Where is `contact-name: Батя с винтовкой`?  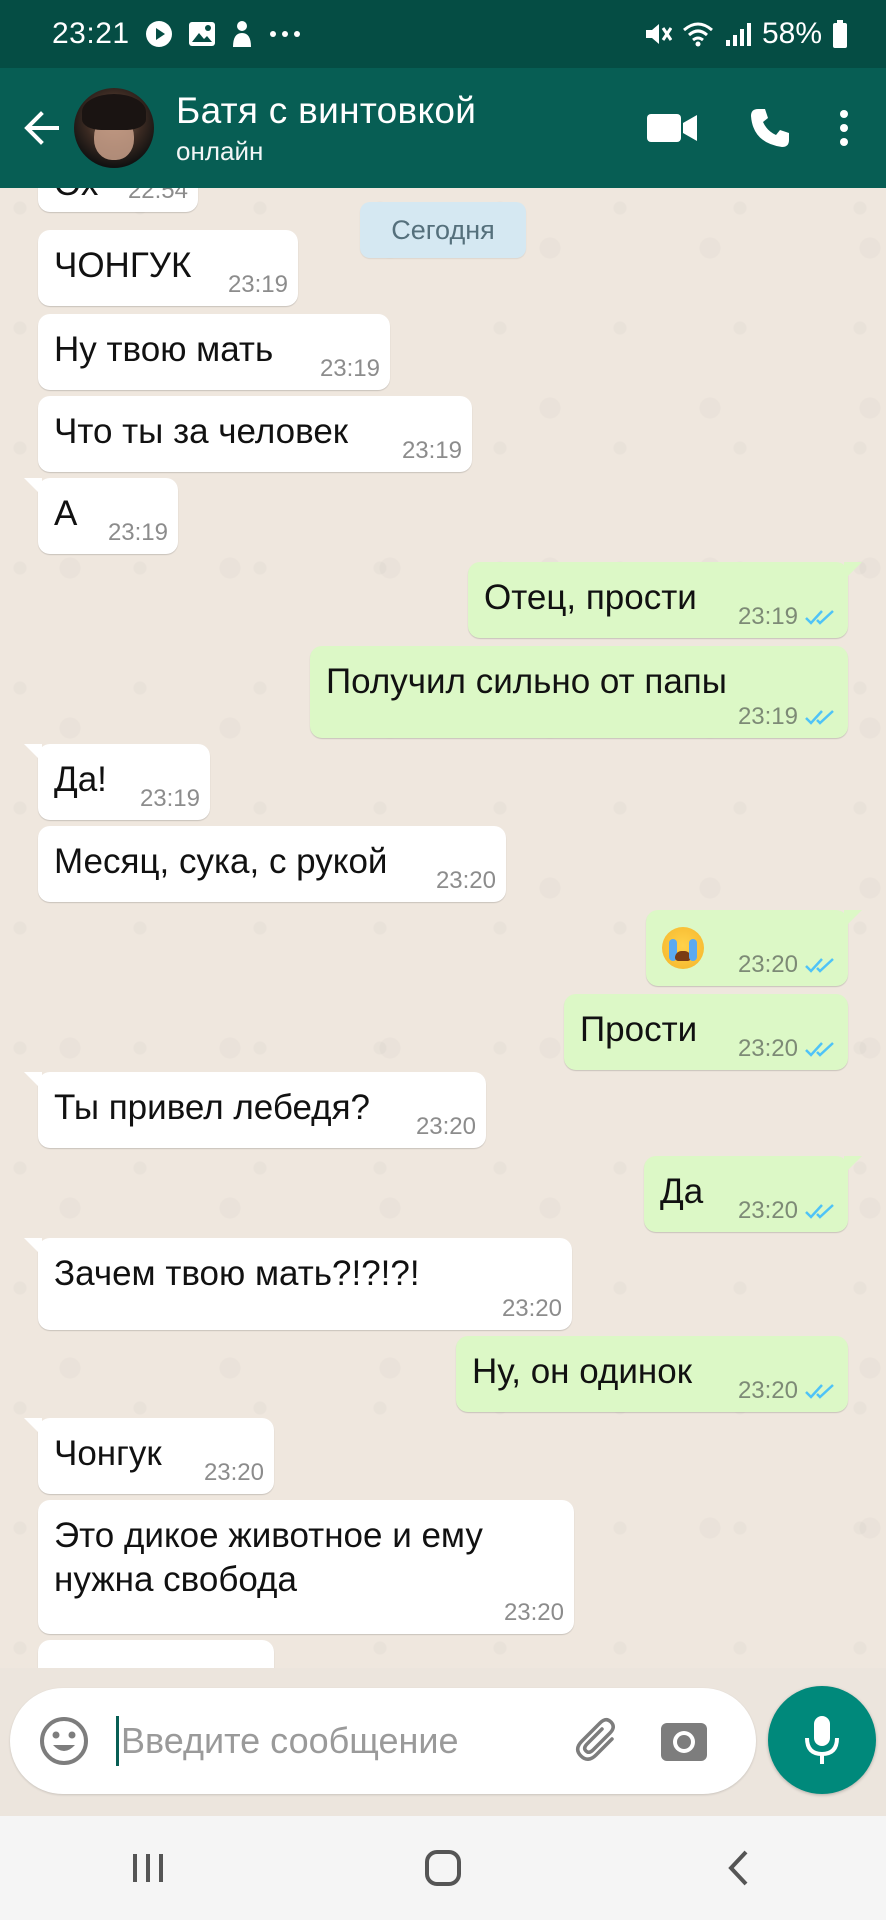
contact-name: Батя с винтовкой is located at coordinates (326, 110).